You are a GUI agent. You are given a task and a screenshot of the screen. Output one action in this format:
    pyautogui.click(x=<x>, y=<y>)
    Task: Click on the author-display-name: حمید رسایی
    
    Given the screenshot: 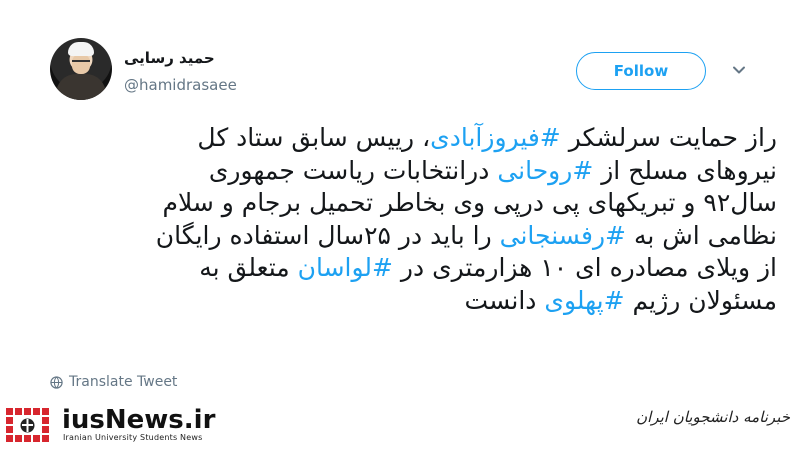 What is the action you would take?
    pyautogui.click(x=169, y=58)
    